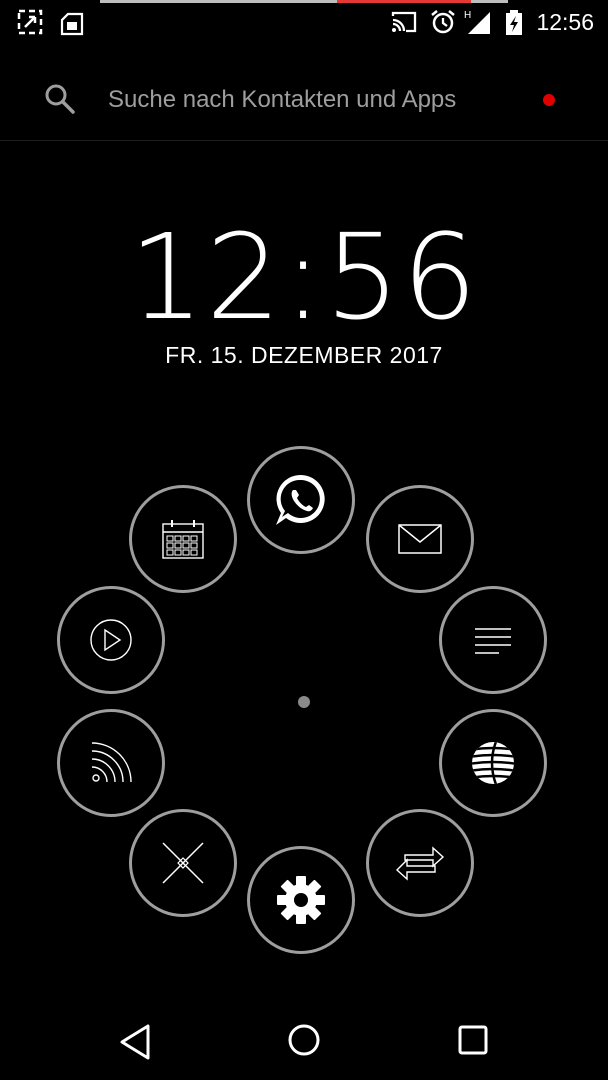  What do you see at coordinates (30, 22) in the screenshot?
I see `screenshot-expand-icon` at bounding box center [30, 22].